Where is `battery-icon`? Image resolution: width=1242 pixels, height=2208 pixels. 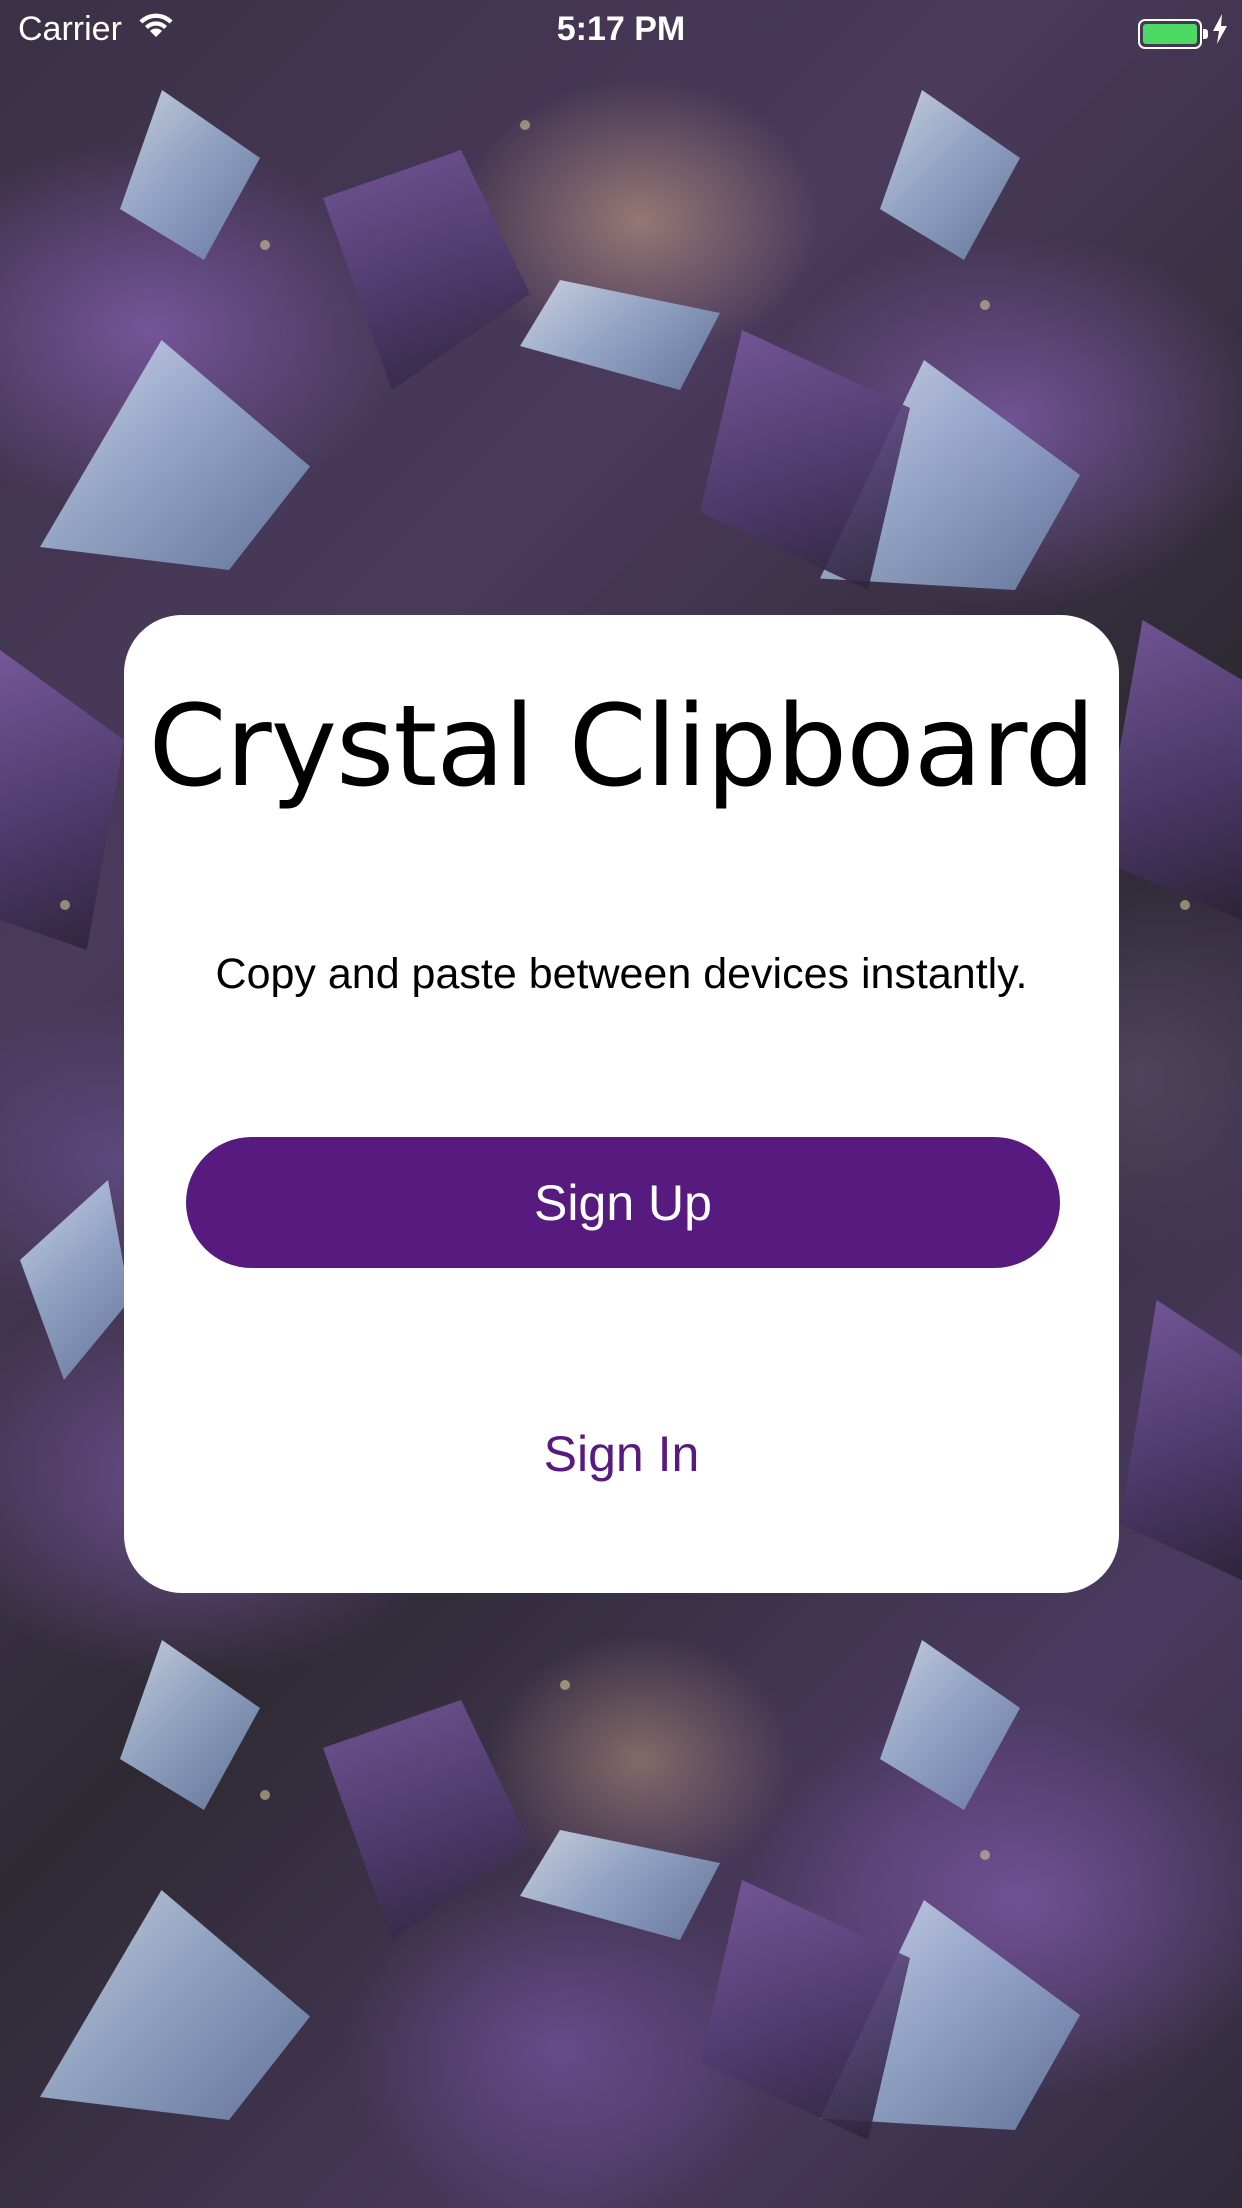 battery-icon is located at coordinates (1173, 33).